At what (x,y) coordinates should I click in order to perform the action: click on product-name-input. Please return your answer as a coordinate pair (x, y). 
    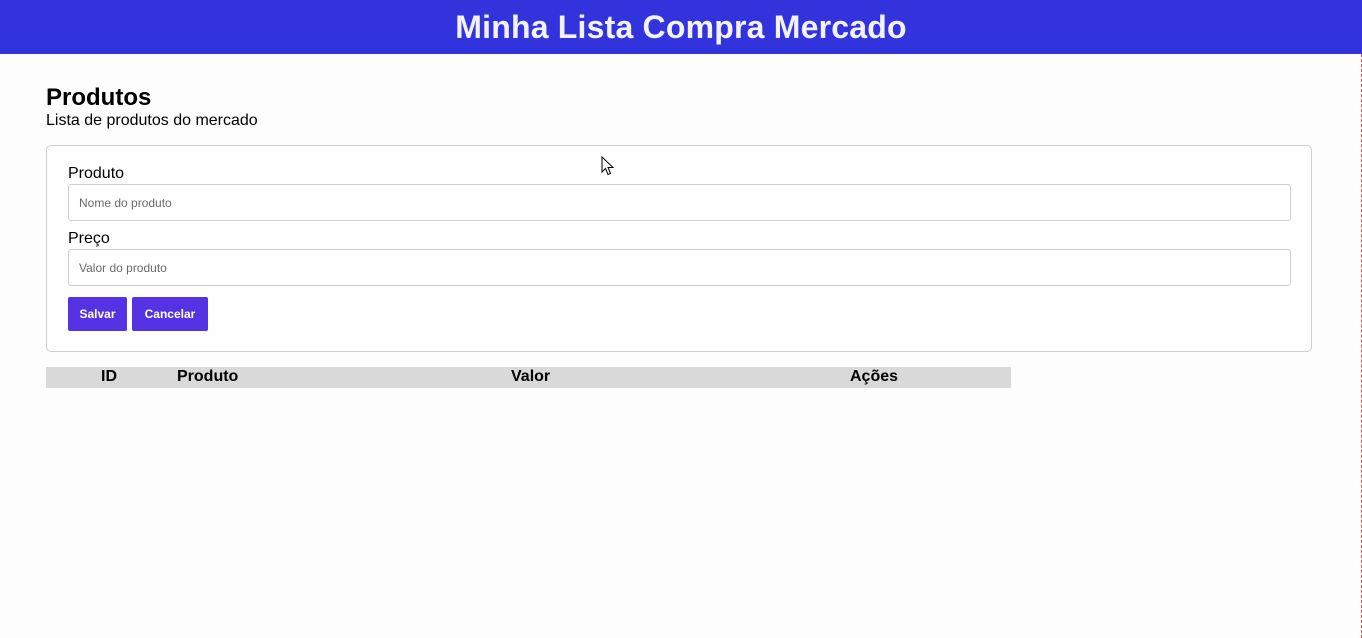
    Looking at the image, I should click on (679, 202).